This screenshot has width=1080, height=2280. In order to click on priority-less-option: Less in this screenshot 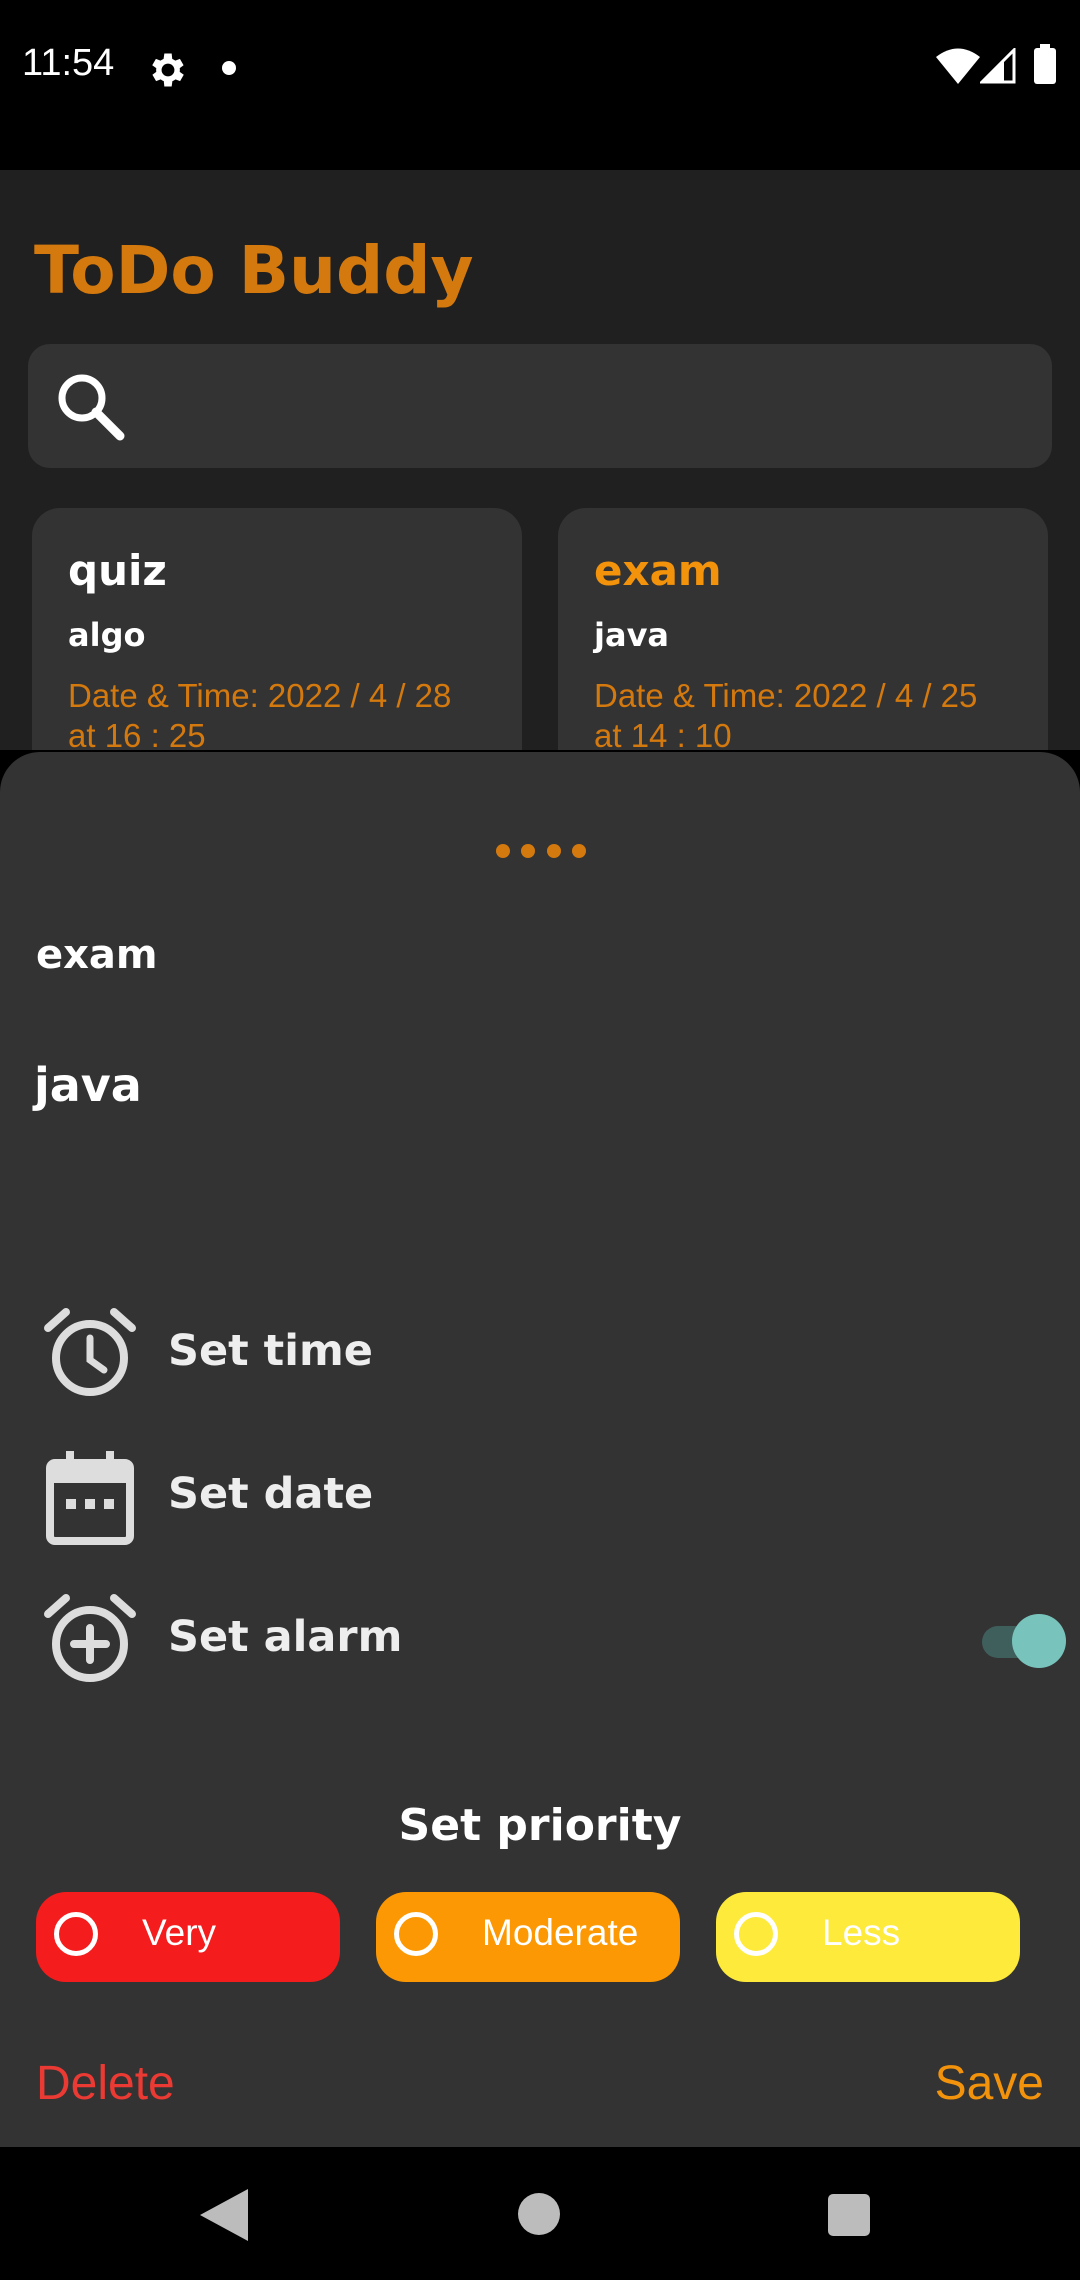, I will do `click(868, 1937)`.